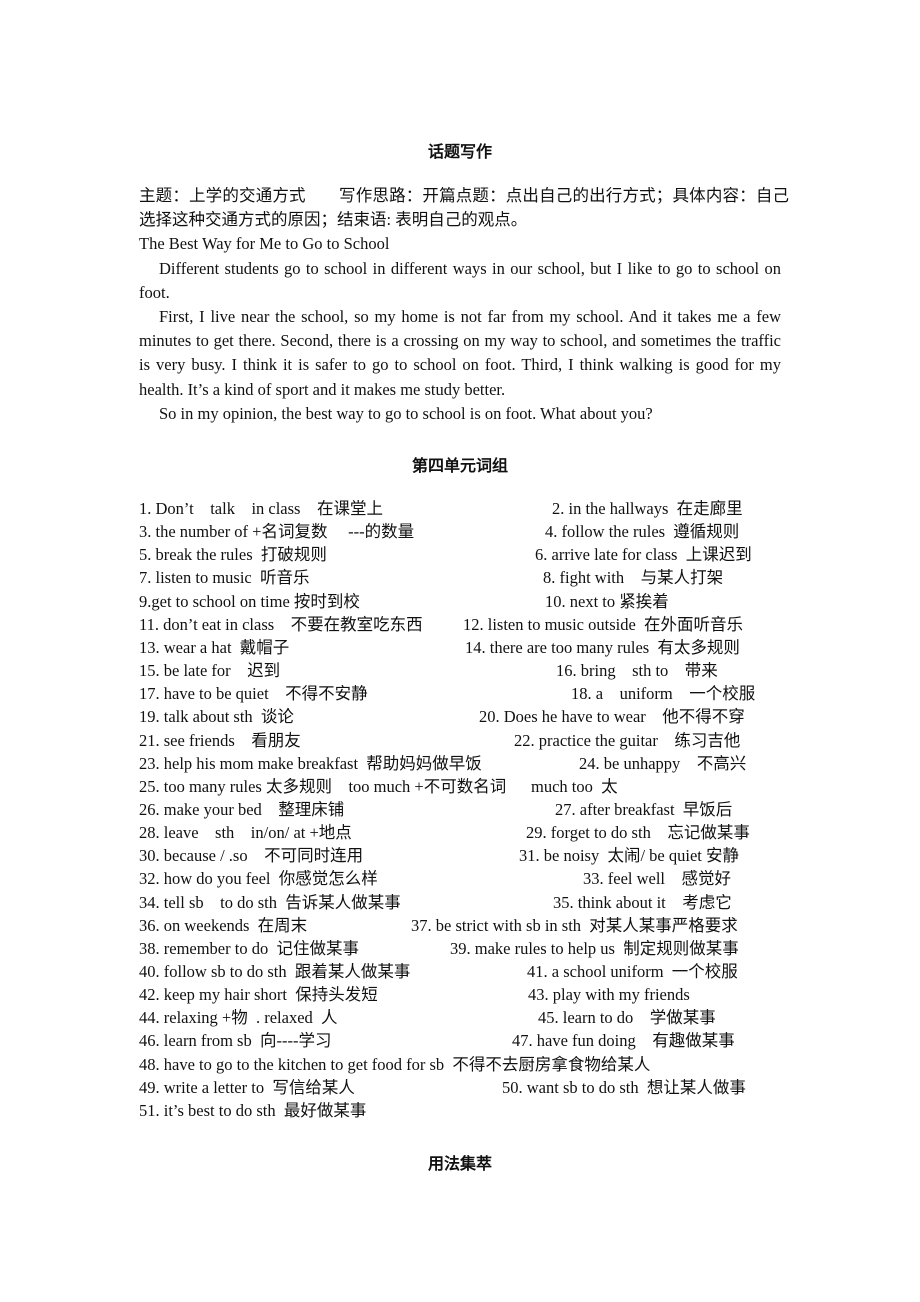 The height and width of the screenshot is (1302, 920). Describe the element at coordinates (310, 763) in the screenshot. I see `phrase-left: 23. help his mom make breakfast 帮助妈妈做早饭` at that location.